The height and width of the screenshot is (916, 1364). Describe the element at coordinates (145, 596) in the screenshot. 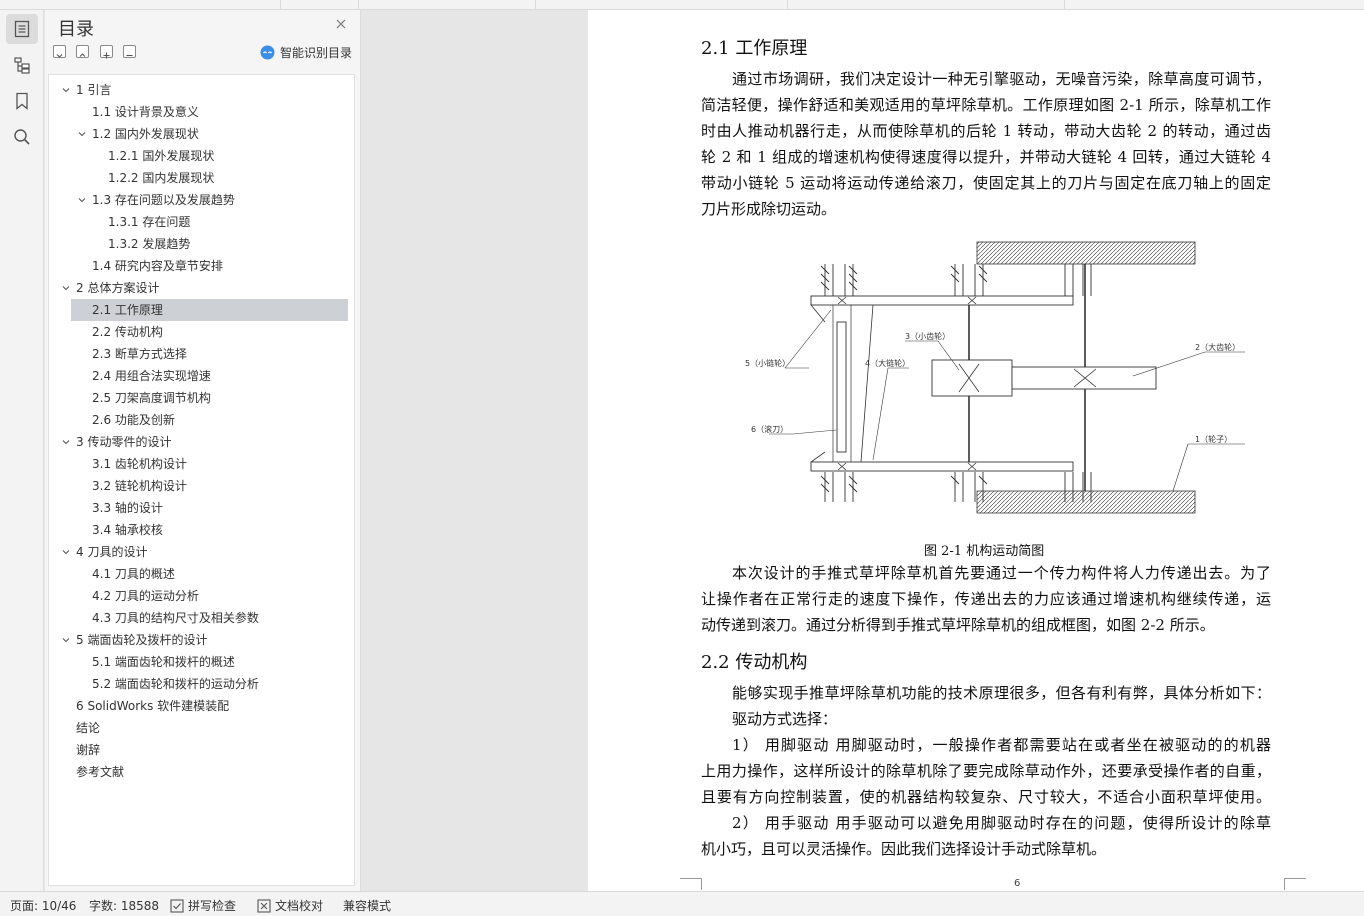

I see `toc-item-label: 4.2 刀具的运动分析` at that location.